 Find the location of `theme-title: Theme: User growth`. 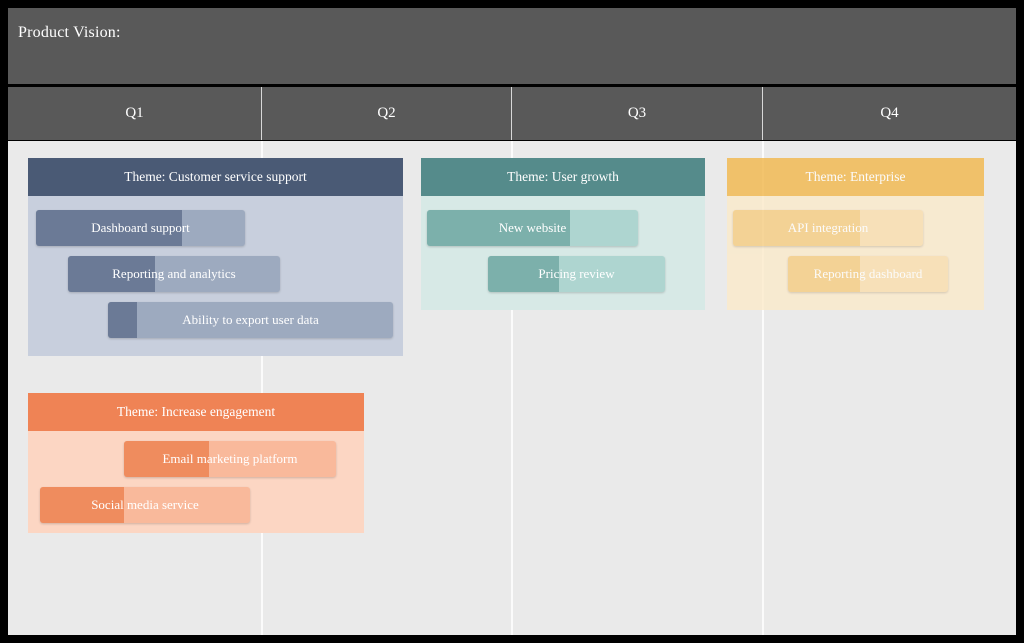

theme-title: Theme: User growth is located at coordinates (563, 176).